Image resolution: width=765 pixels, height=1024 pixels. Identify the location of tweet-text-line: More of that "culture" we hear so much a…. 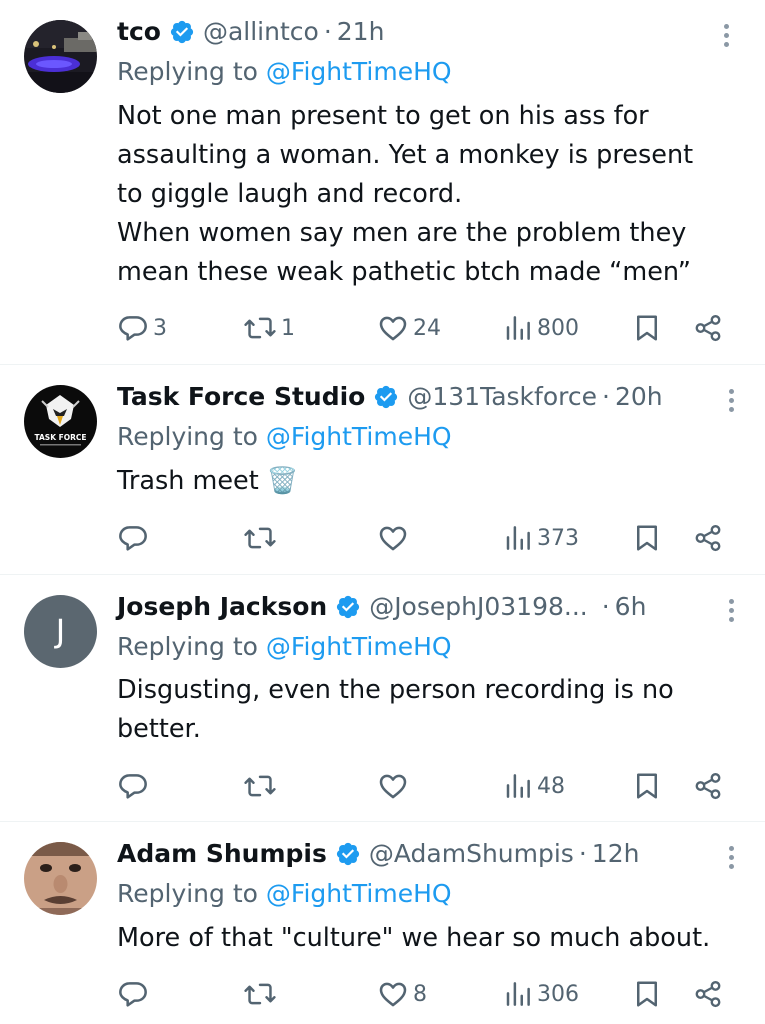
(414, 938).